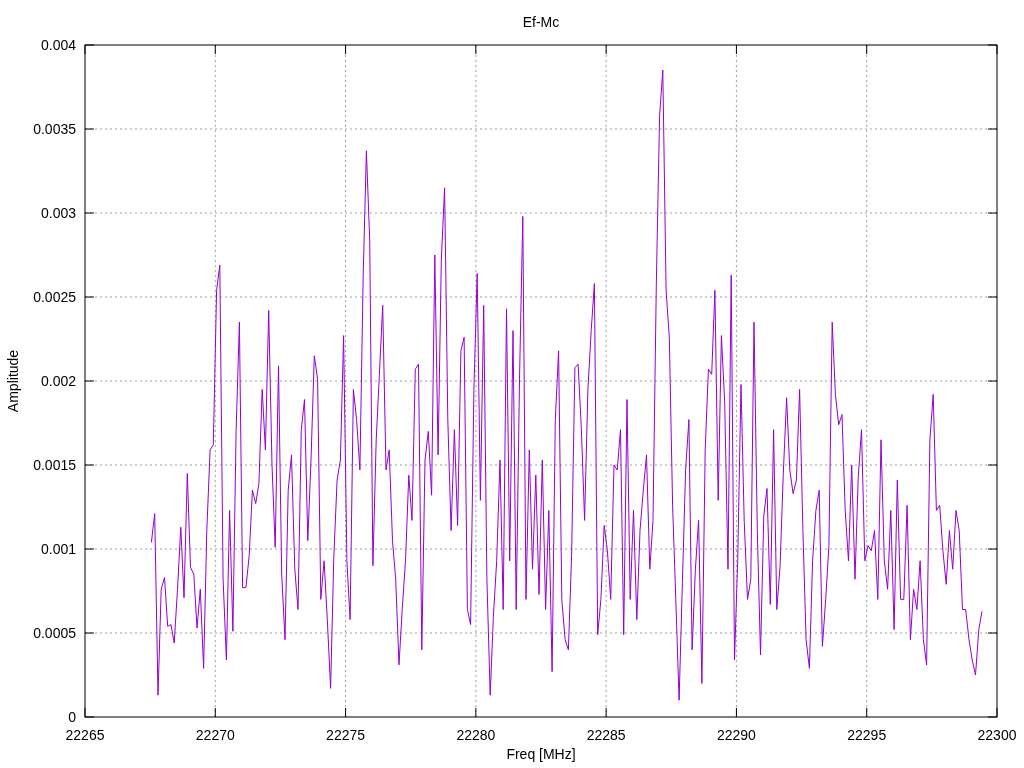 The width and height of the screenshot is (1024, 768). What do you see at coordinates (997, 735) in the screenshot?
I see `tick-label: 22300` at bounding box center [997, 735].